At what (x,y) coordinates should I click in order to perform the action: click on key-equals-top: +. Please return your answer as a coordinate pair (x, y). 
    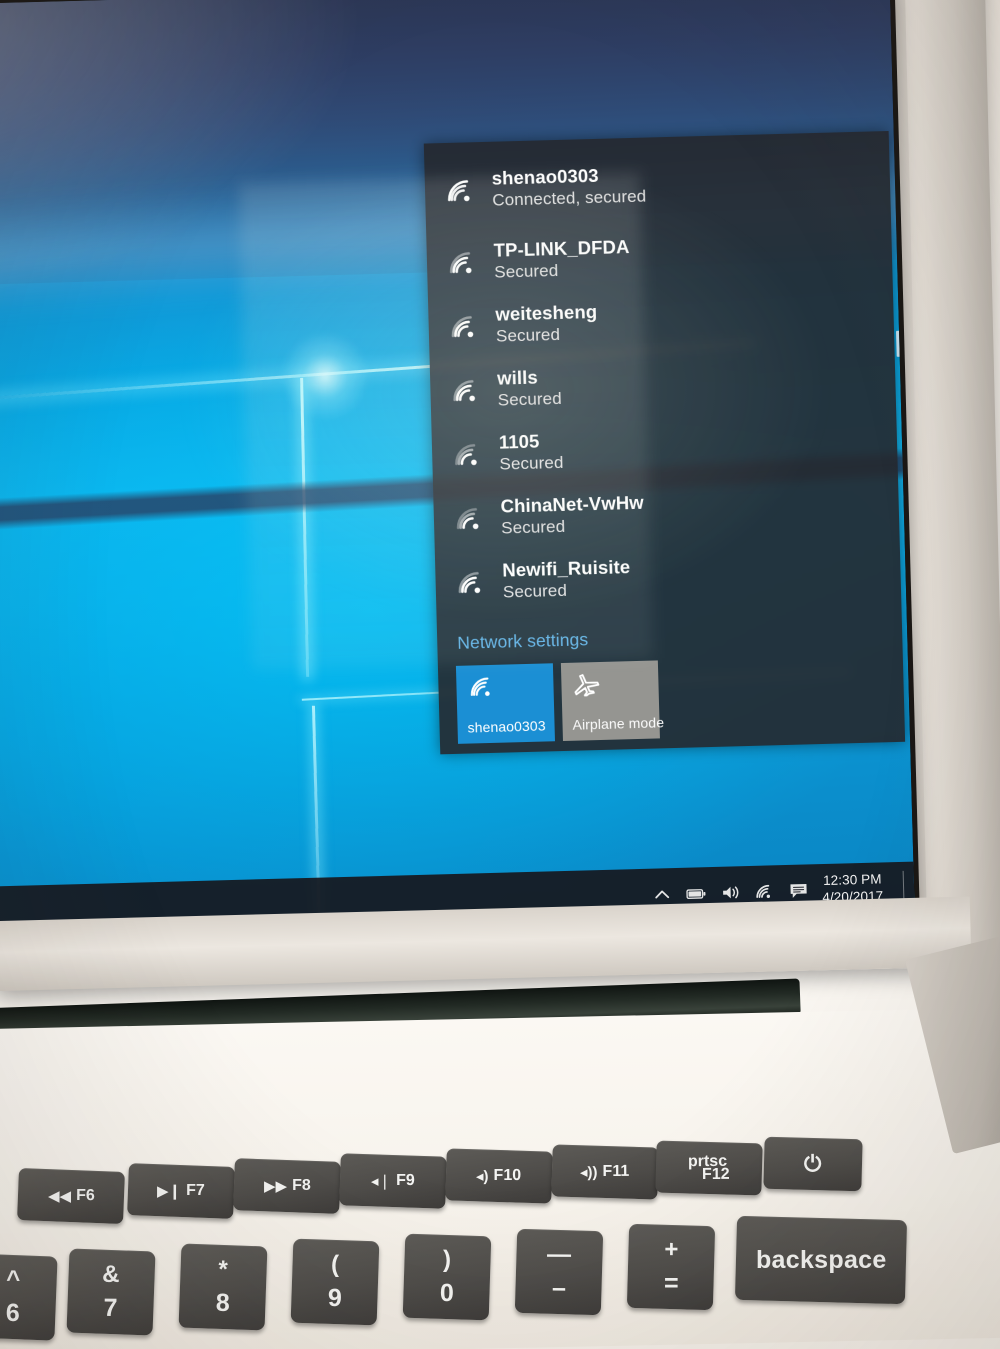
    Looking at the image, I should click on (671, 1249).